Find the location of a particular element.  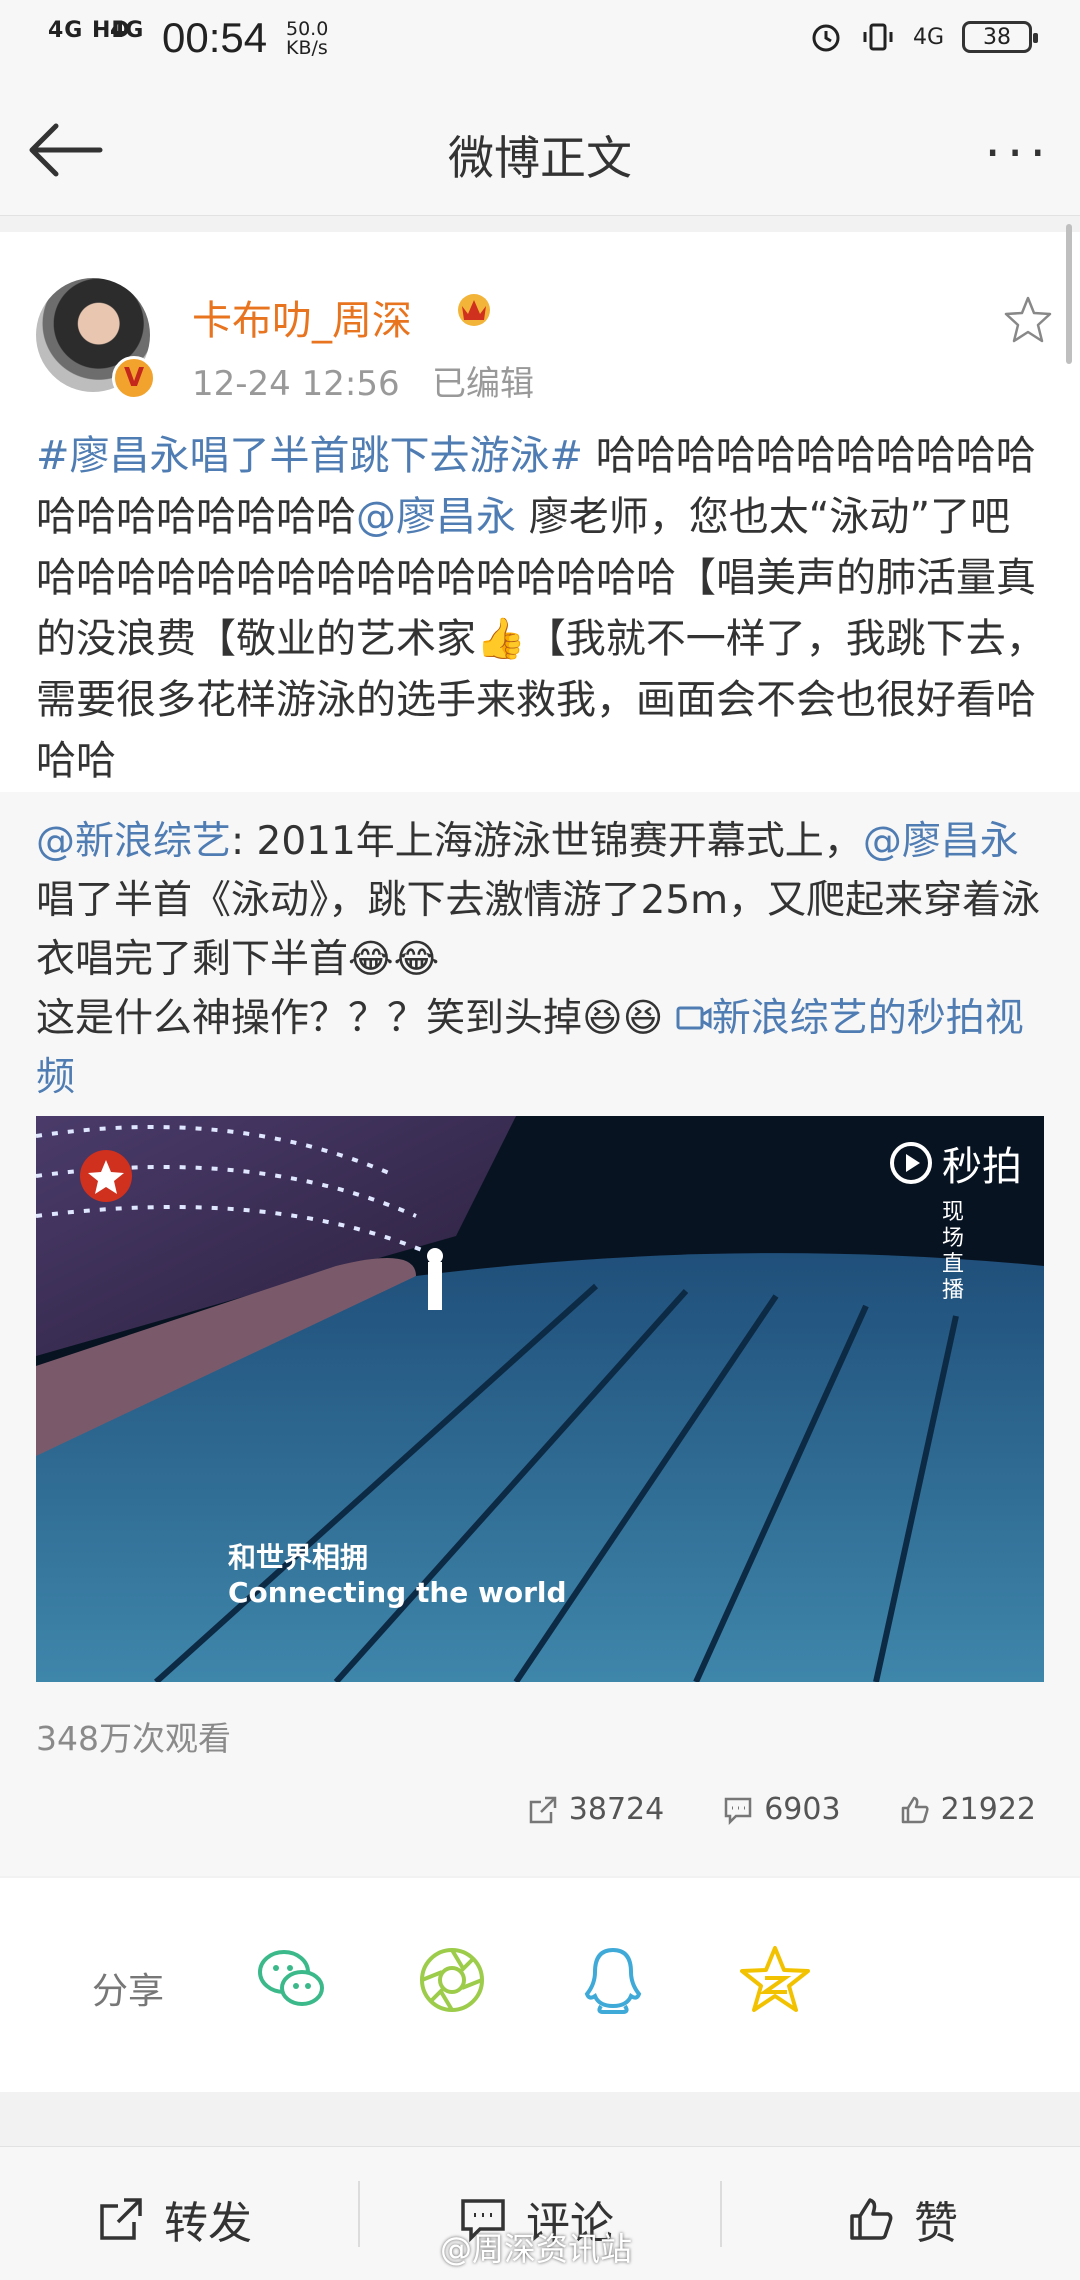

battery-icon: 38 is located at coordinates (1000, 37).